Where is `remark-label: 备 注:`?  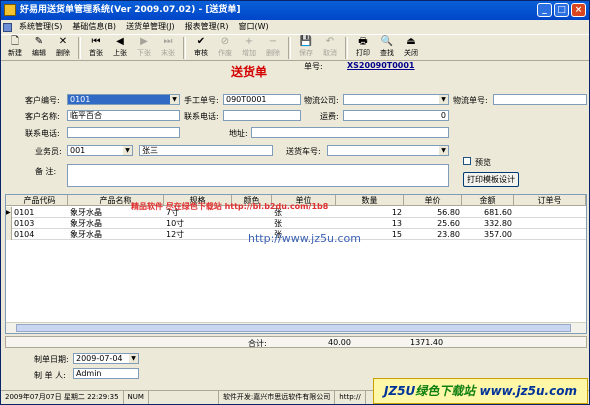 remark-label: 备 注: is located at coordinates (46, 171).